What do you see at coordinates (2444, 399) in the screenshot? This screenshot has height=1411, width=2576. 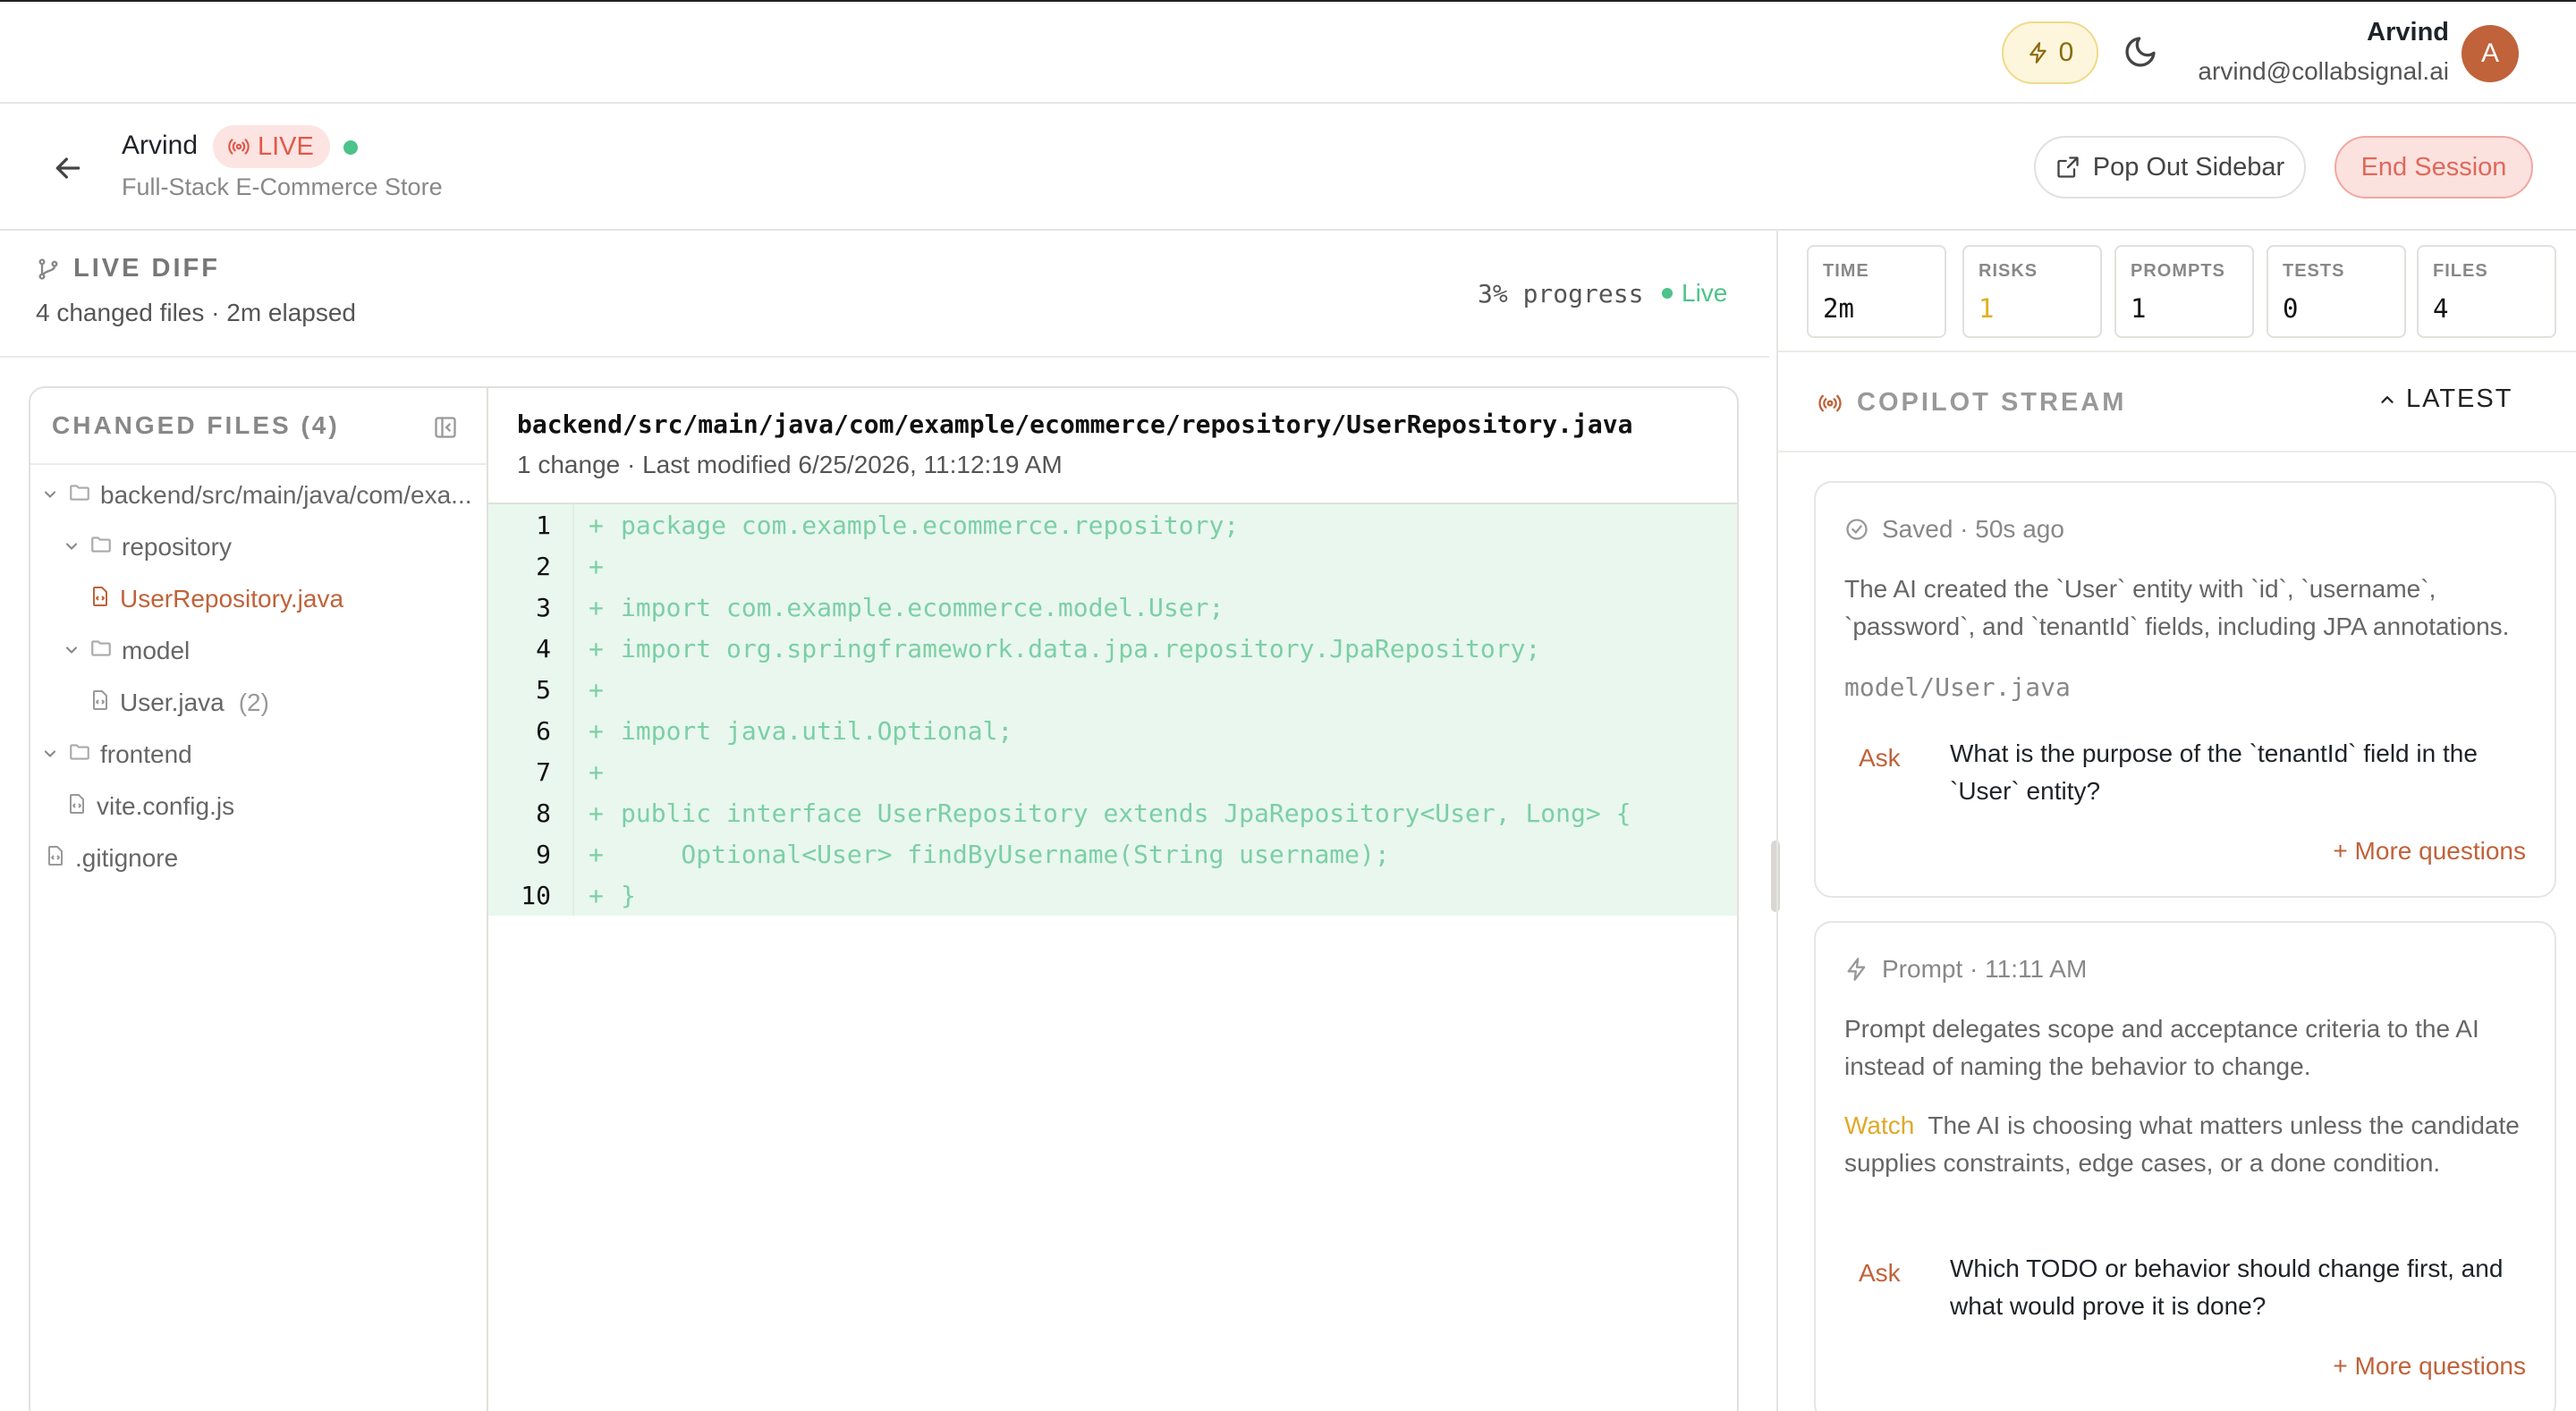 I see `latest-button: LATEST` at bounding box center [2444, 399].